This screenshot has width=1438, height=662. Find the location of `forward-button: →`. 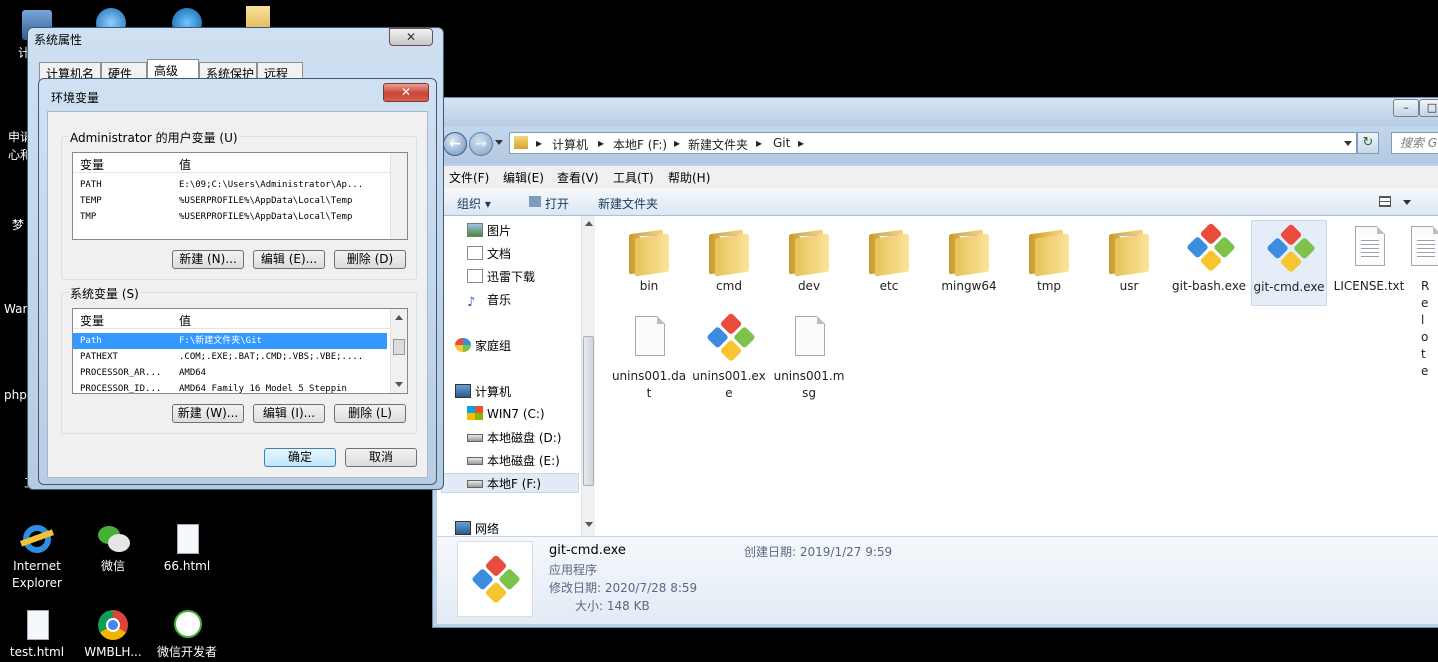

forward-button: → is located at coordinates (481, 144).